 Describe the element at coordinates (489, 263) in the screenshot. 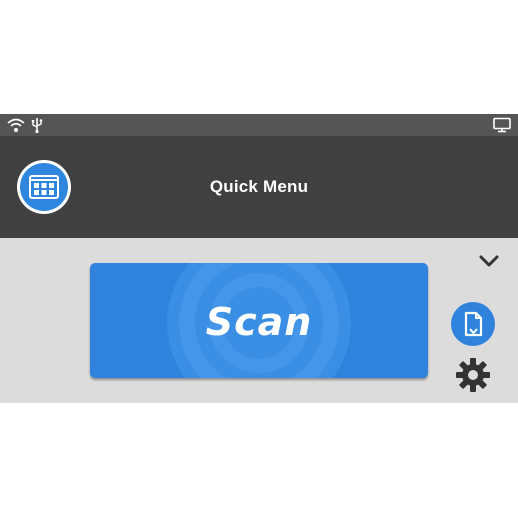

I see `chevron-down-icon` at that location.